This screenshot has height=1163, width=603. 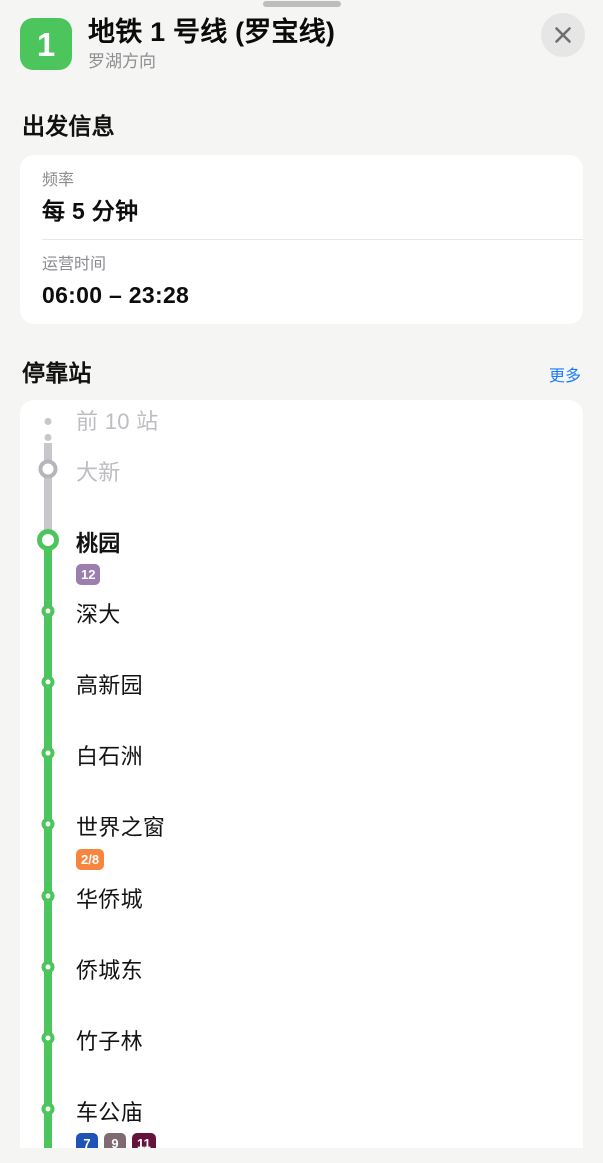 I want to click on transfer-line-badge: 11, so click(x=144, y=1140).